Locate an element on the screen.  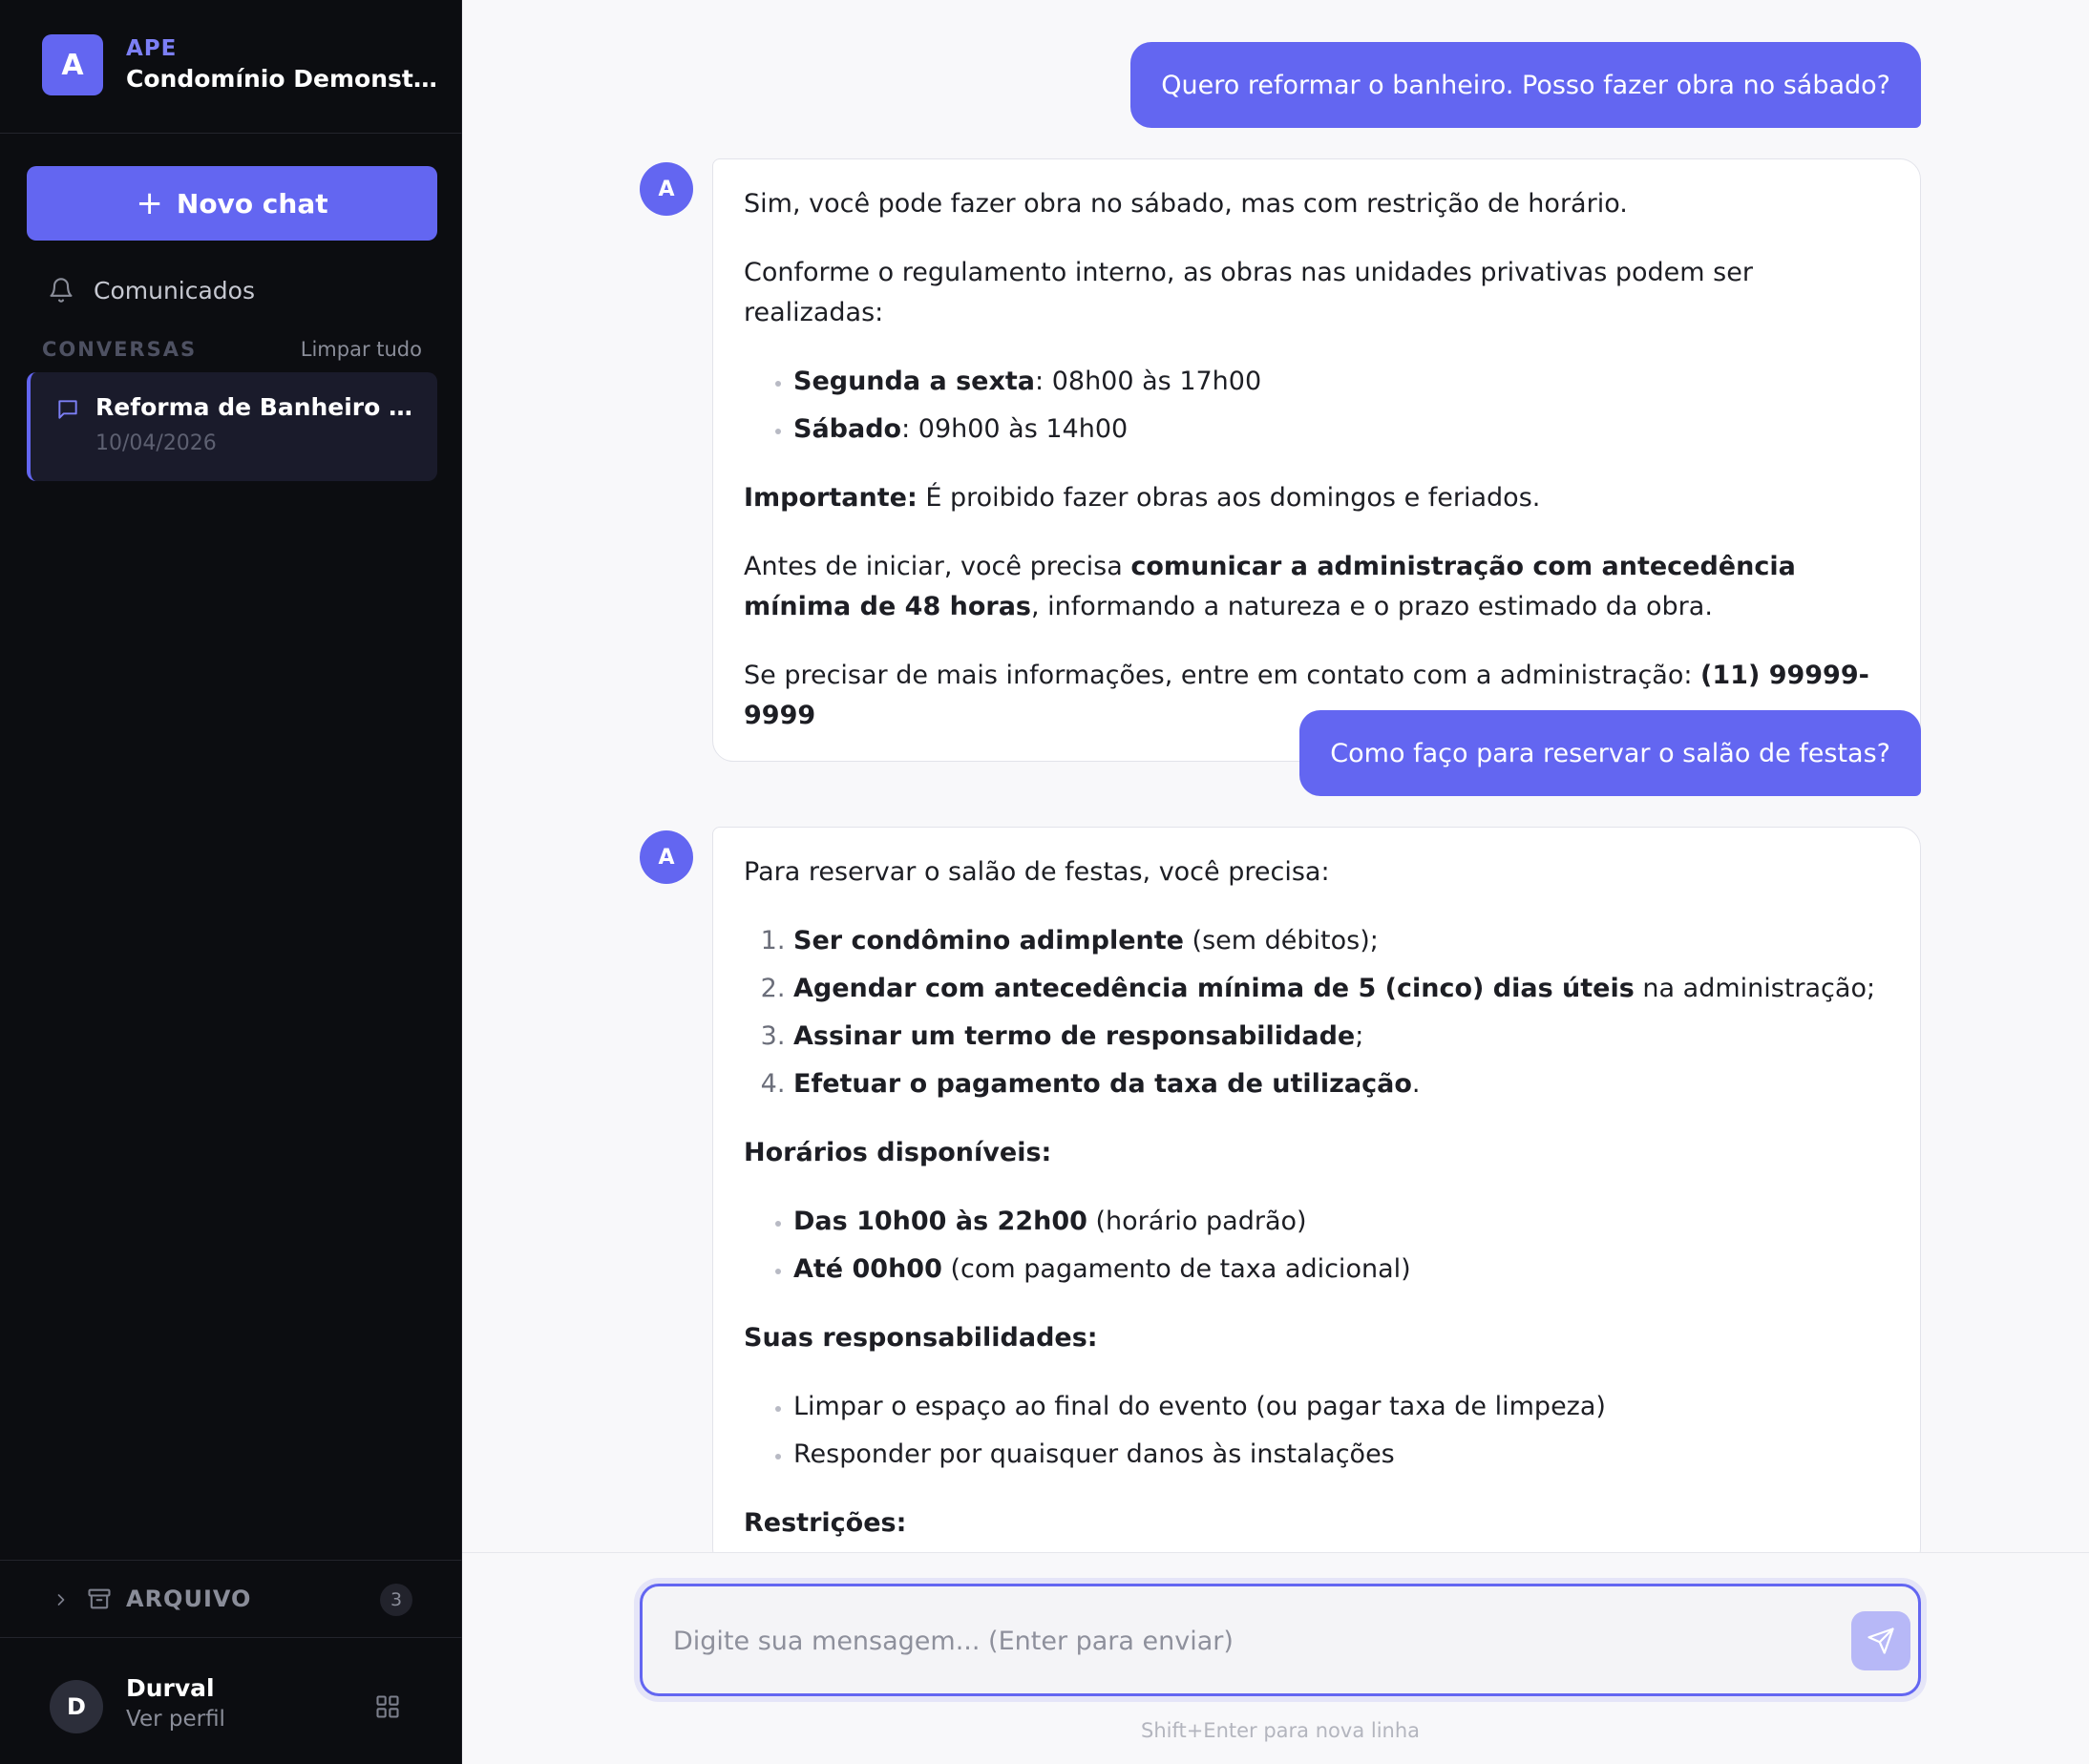
clear-all-button: Limpar tudo is located at coordinates (361, 350).